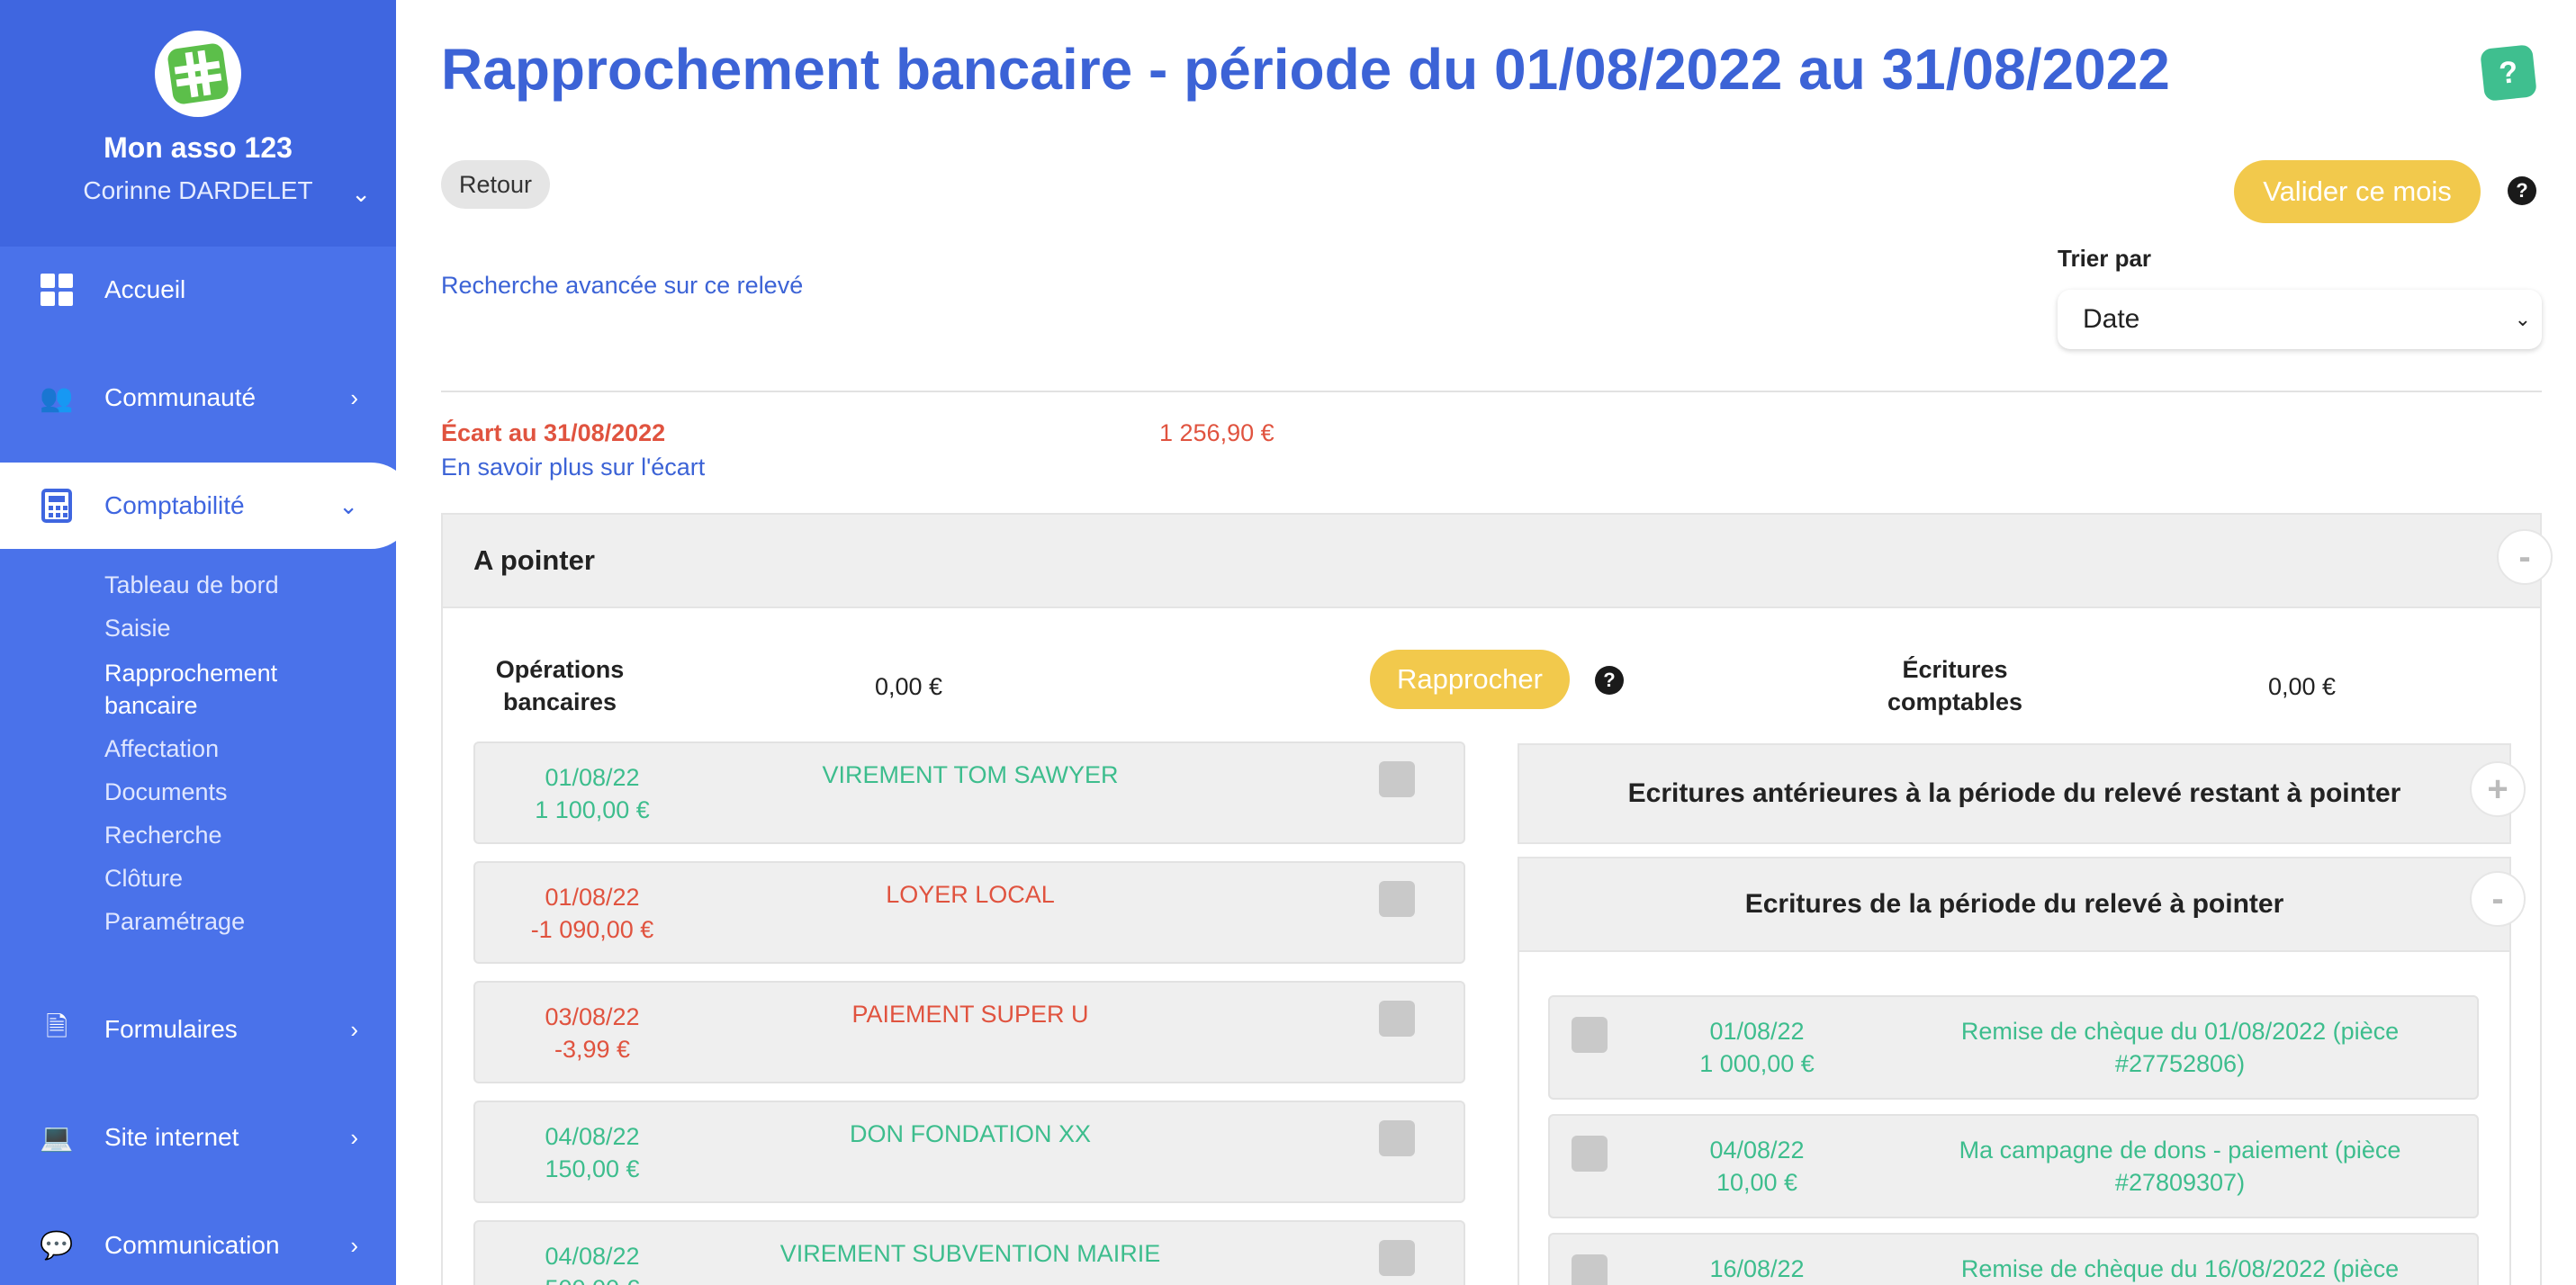 This screenshot has width=2576, height=1285. What do you see at coordinates (180, 397) in the screenshot?
I see `sidebar-item-label: Communauté` at bounding box center [180, 397].